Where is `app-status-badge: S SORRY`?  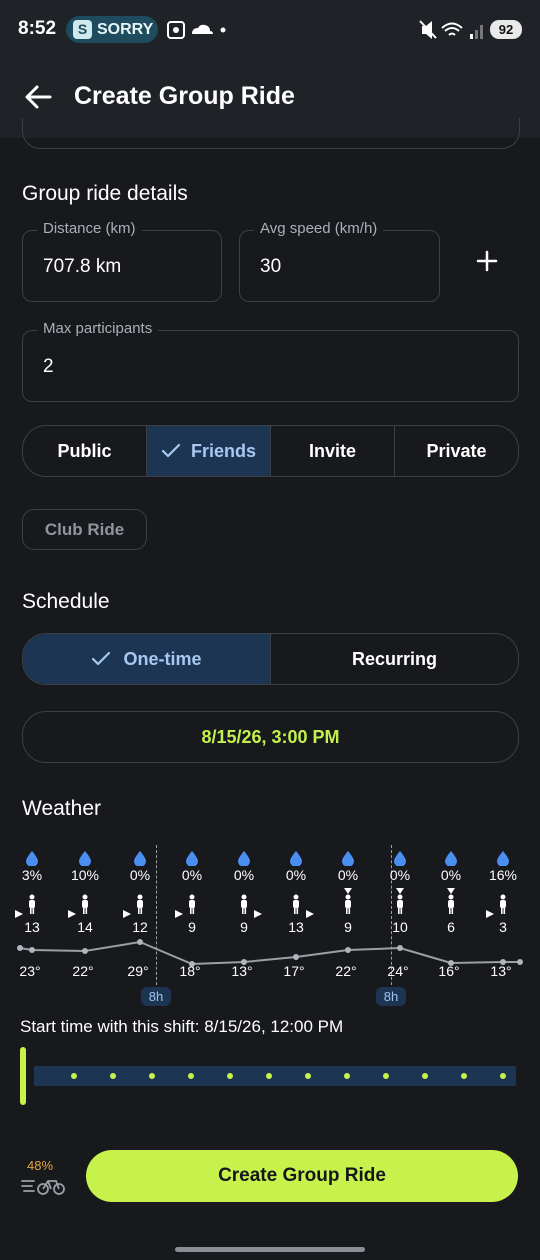 app-status-badge: S SORRY is located at coordinates (112, 29).